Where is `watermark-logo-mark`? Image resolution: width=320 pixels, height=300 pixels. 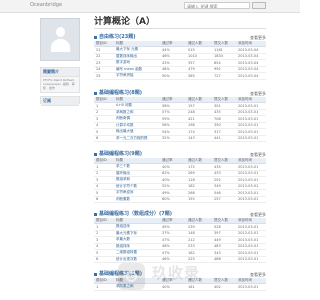
watermark-logo-mark is located at coordinates (131, 276).